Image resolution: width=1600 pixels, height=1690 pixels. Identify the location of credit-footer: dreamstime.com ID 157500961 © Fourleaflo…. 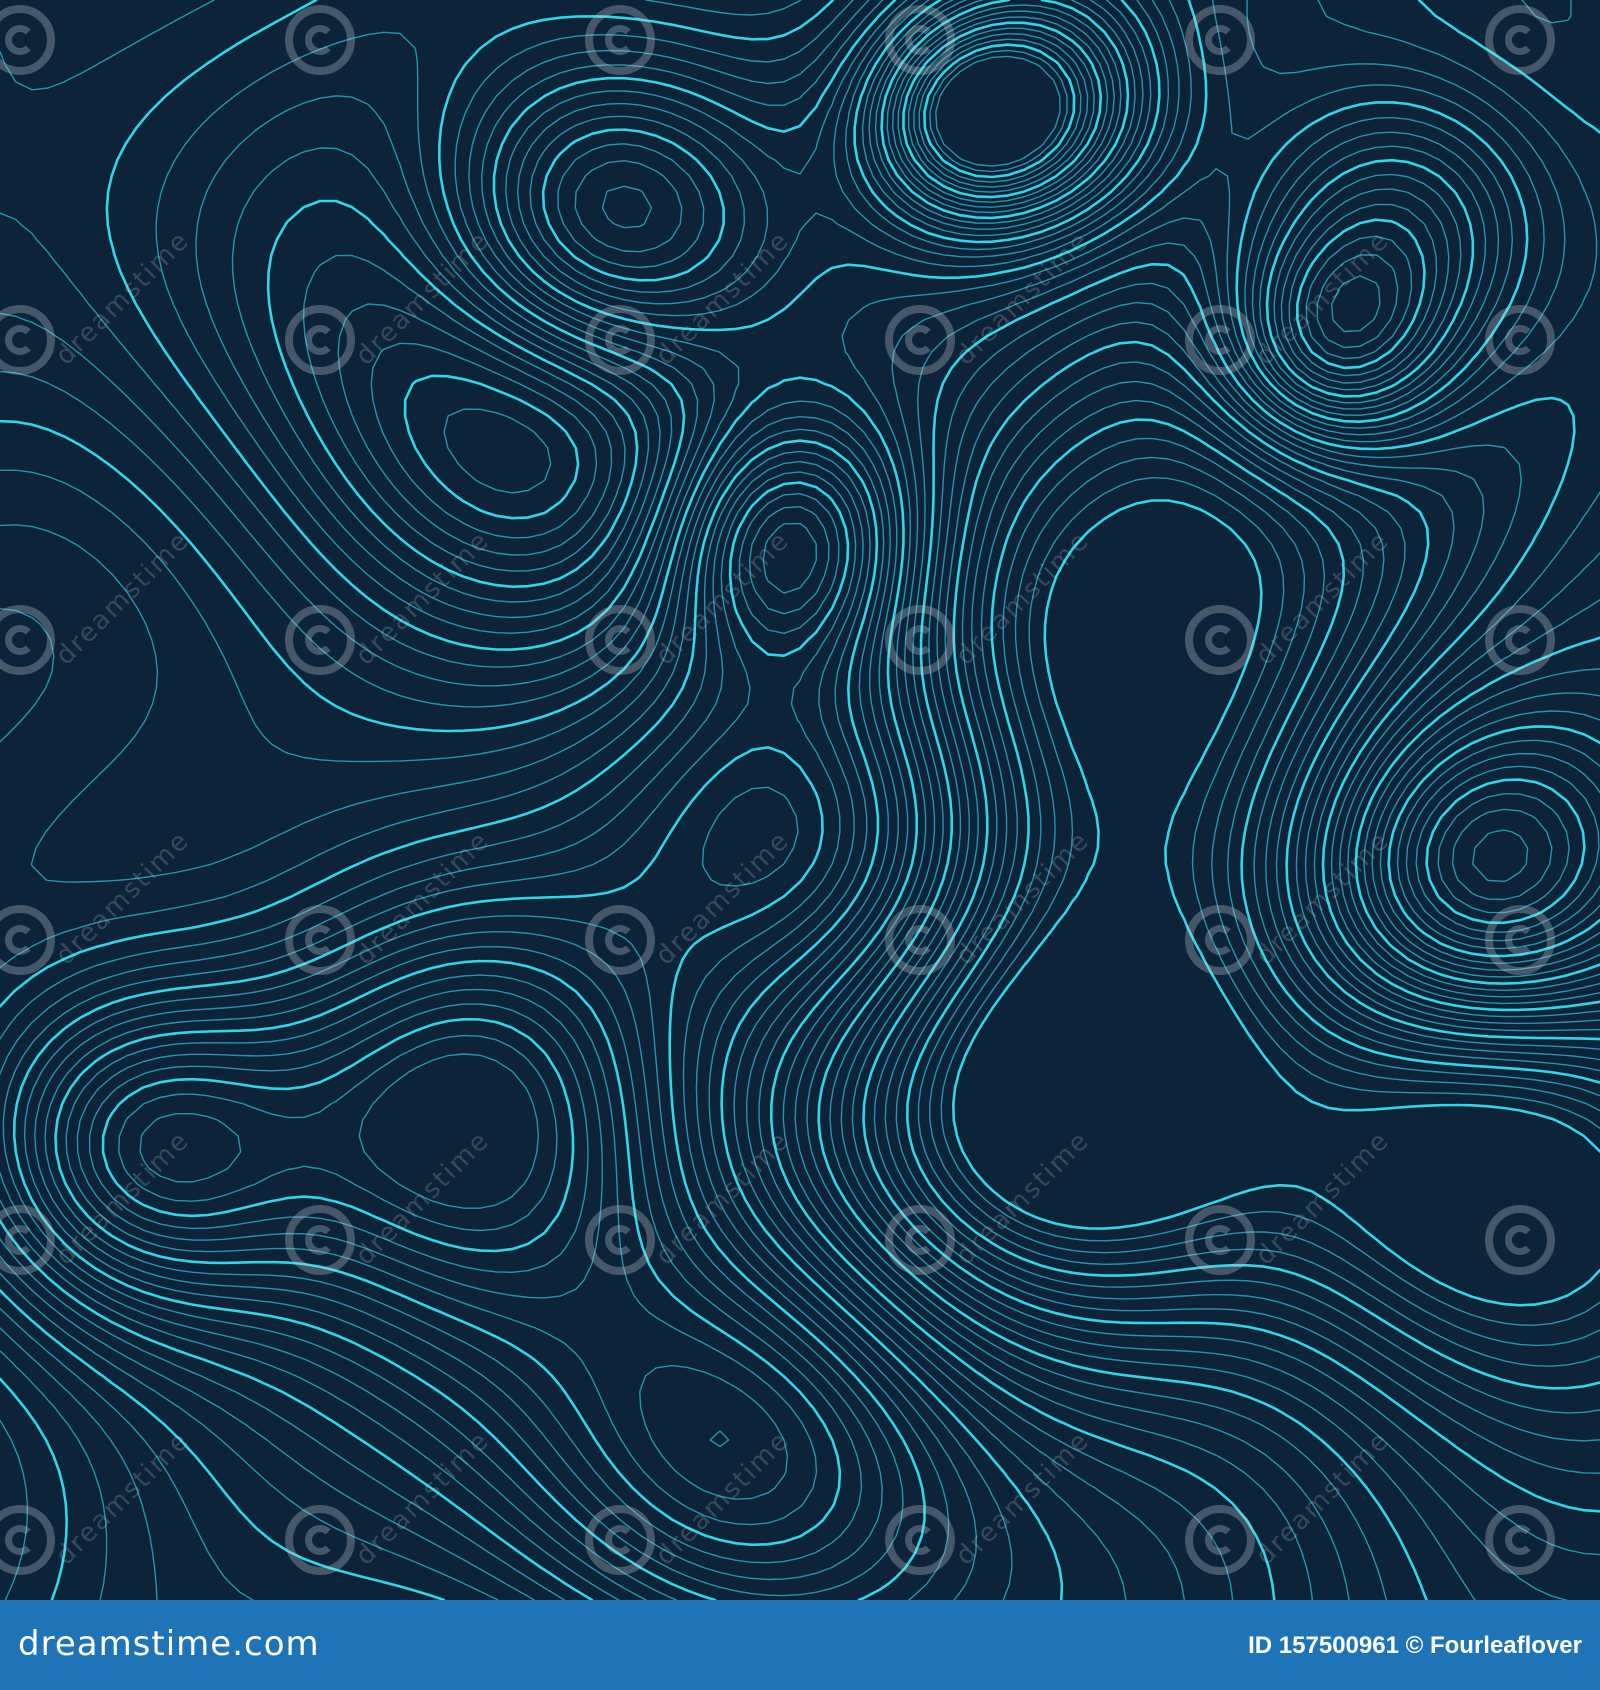
(800, 1645).